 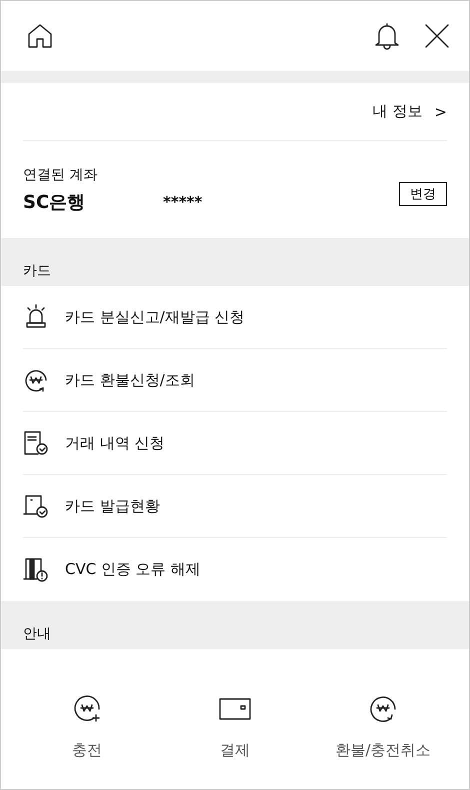 What do you see at coordinates (235, 317) in the screenshot?
I see `menu-item: 카드 분실신고/재발급 신청` at bounding box center [235, 317].